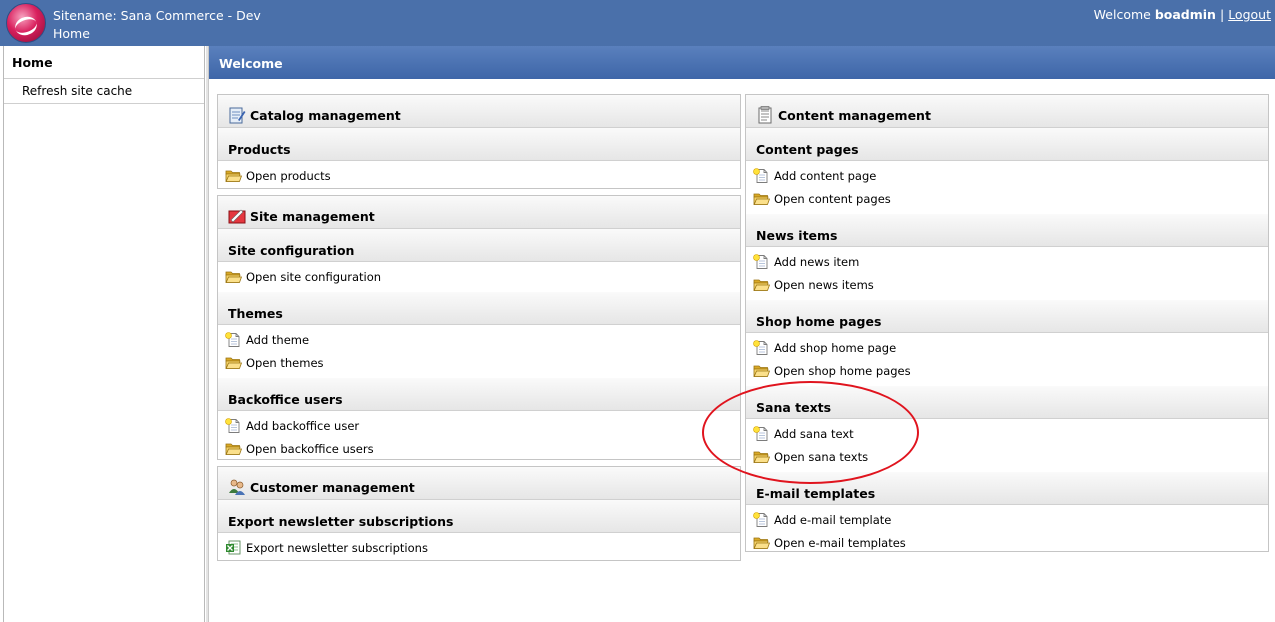 This screenshot has width=1275, height=622. I want to click on link-add-news-item: Add news item, so click(1007, 261).